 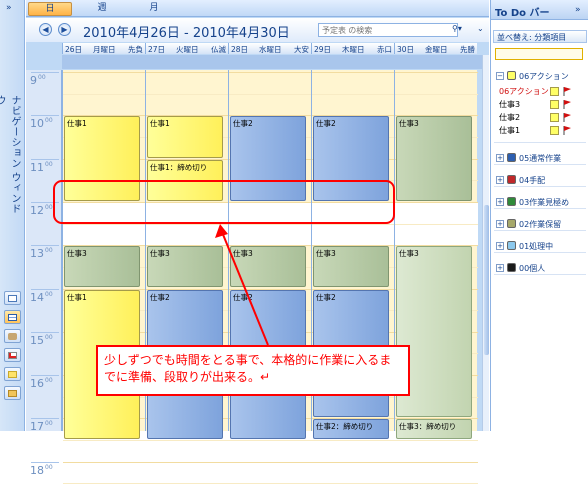 What do you see at coordinates (154, 9) in the screenshot?
I see `tab-month: 月` at bounding box center [154, 9].